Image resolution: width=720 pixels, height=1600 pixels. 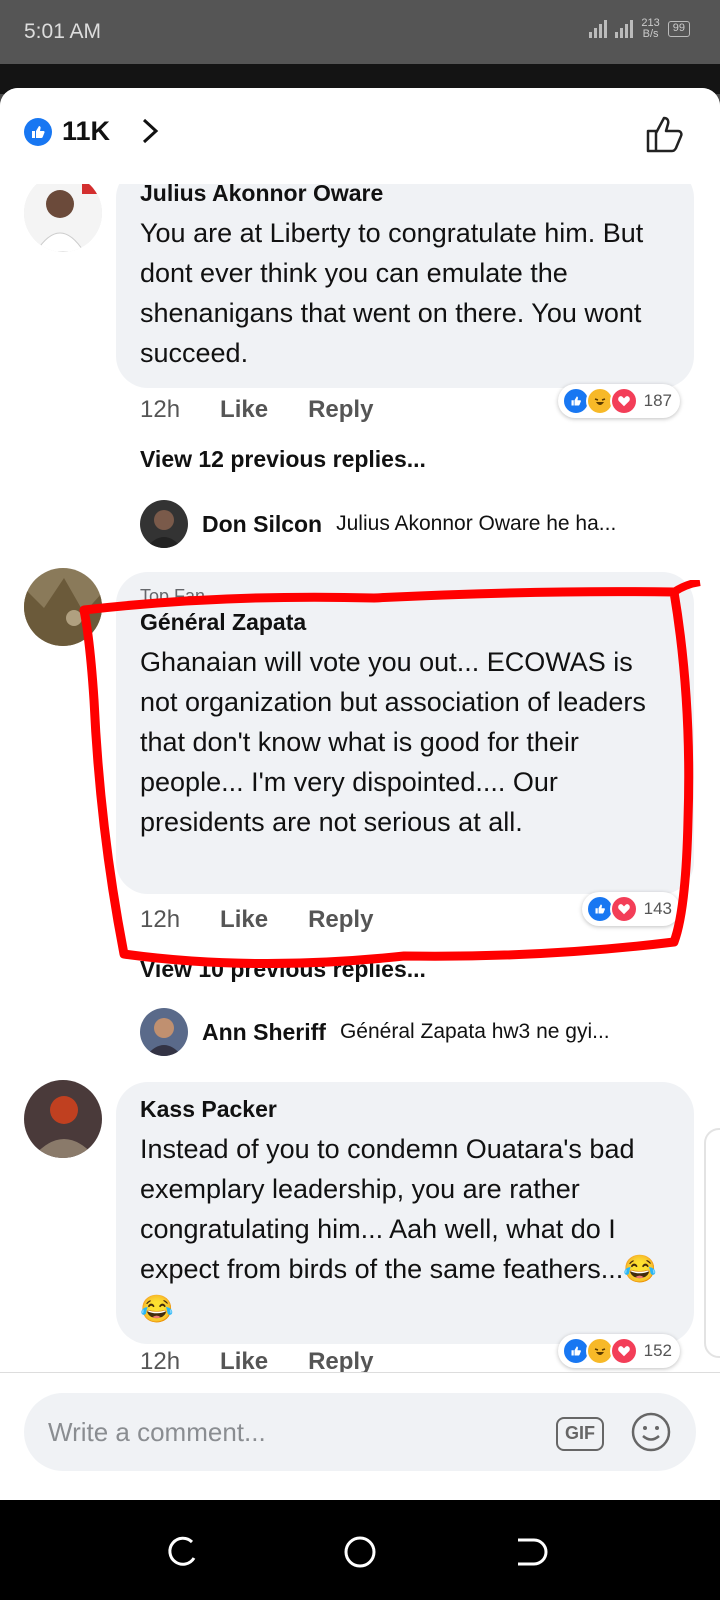 I want to click on home-icon, so click(x=360, y=1552).